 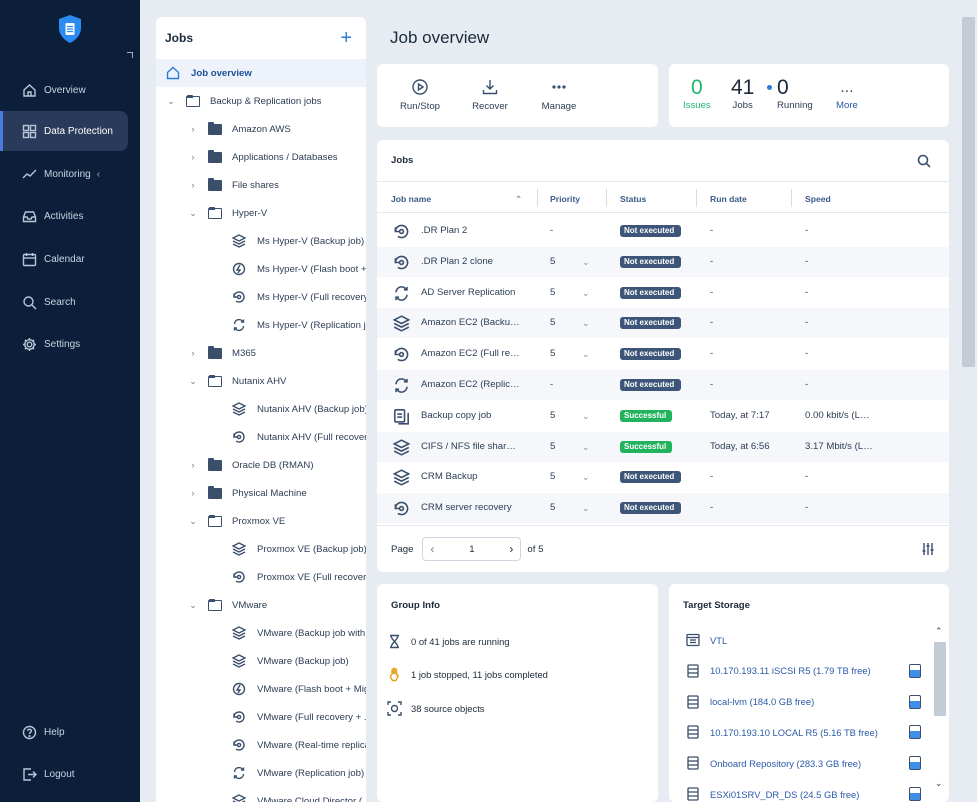 What do you see at coordinates (261, 185) in the screenshot?
I see `tree-folder: › File shares` at bounding box center [261, 185].